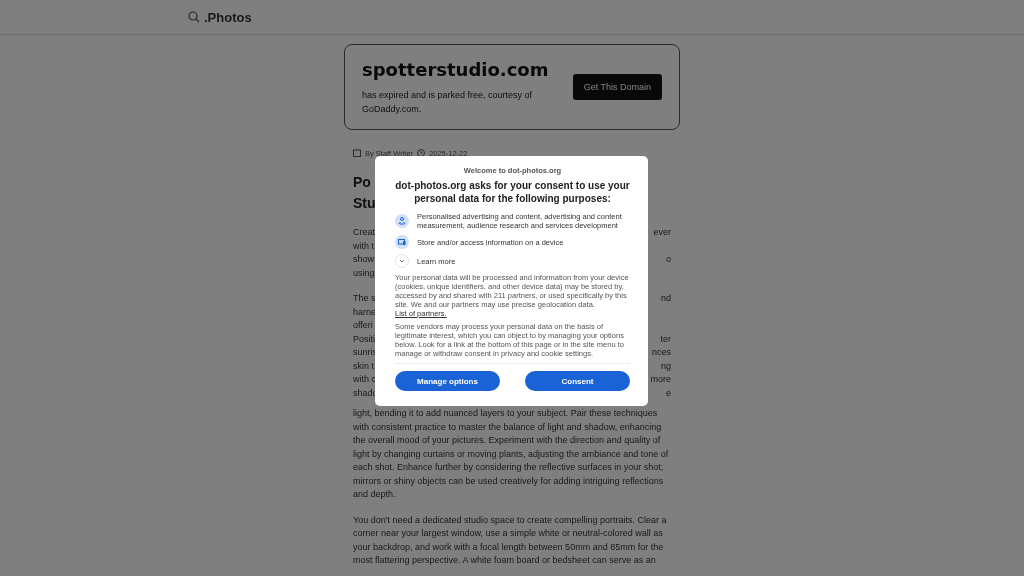  What do you see at coordinates (661, 352) in the screenshot?
I see `paragraph-text: nces` at bounding box center [661, 352].